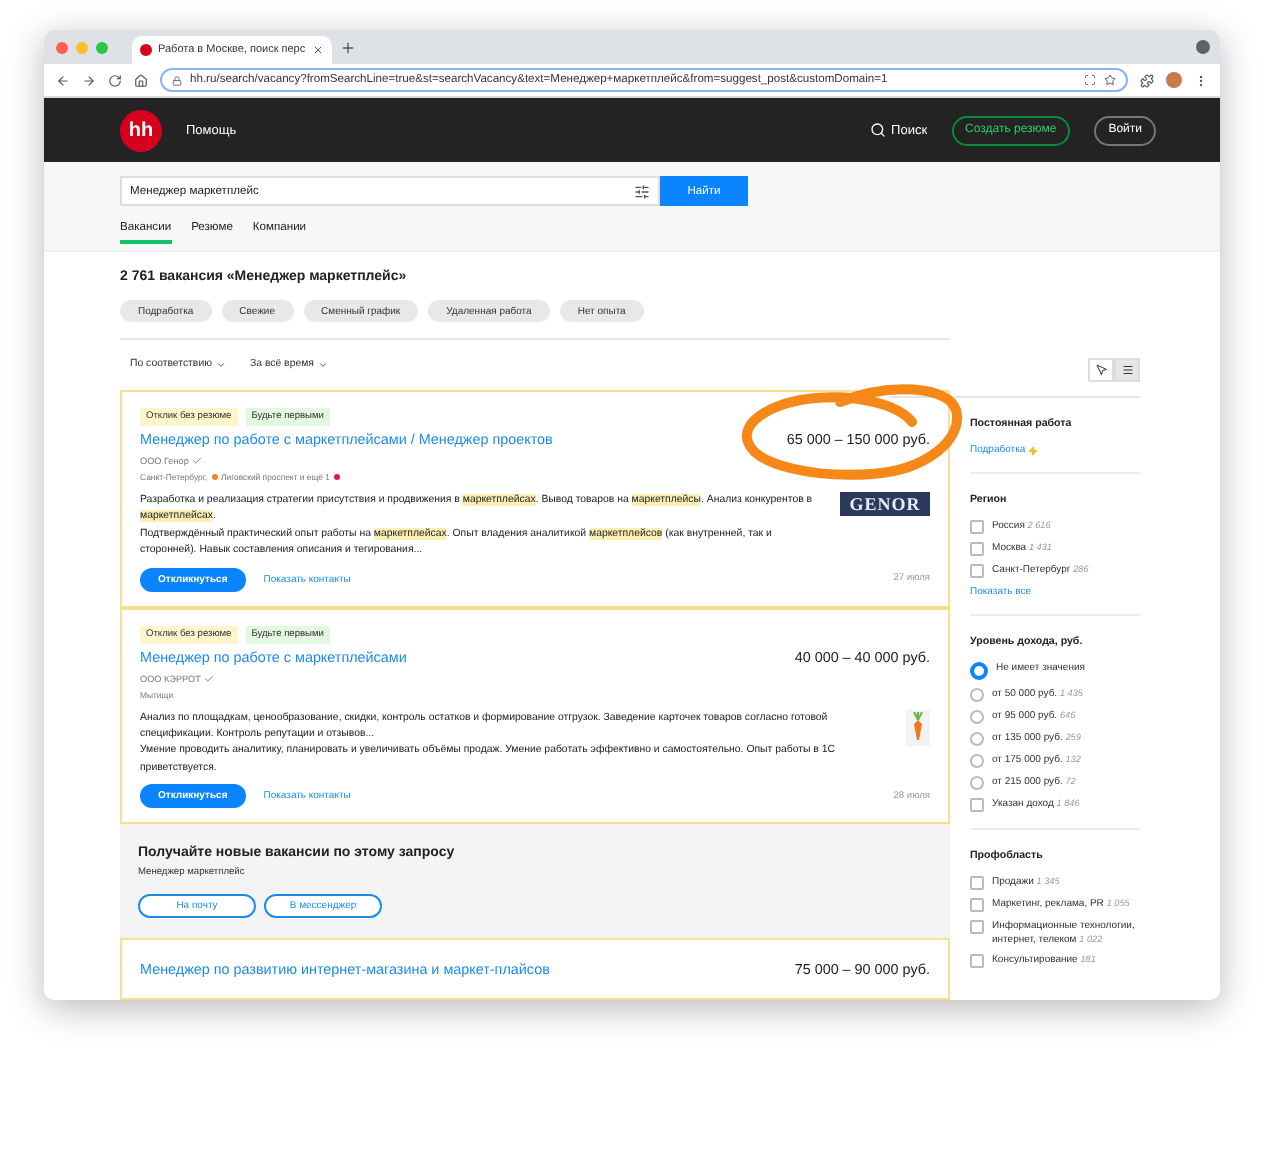  Describe the element at coordinates (141, 130) in the screenshot. I see `site-logo: hh` at that location.